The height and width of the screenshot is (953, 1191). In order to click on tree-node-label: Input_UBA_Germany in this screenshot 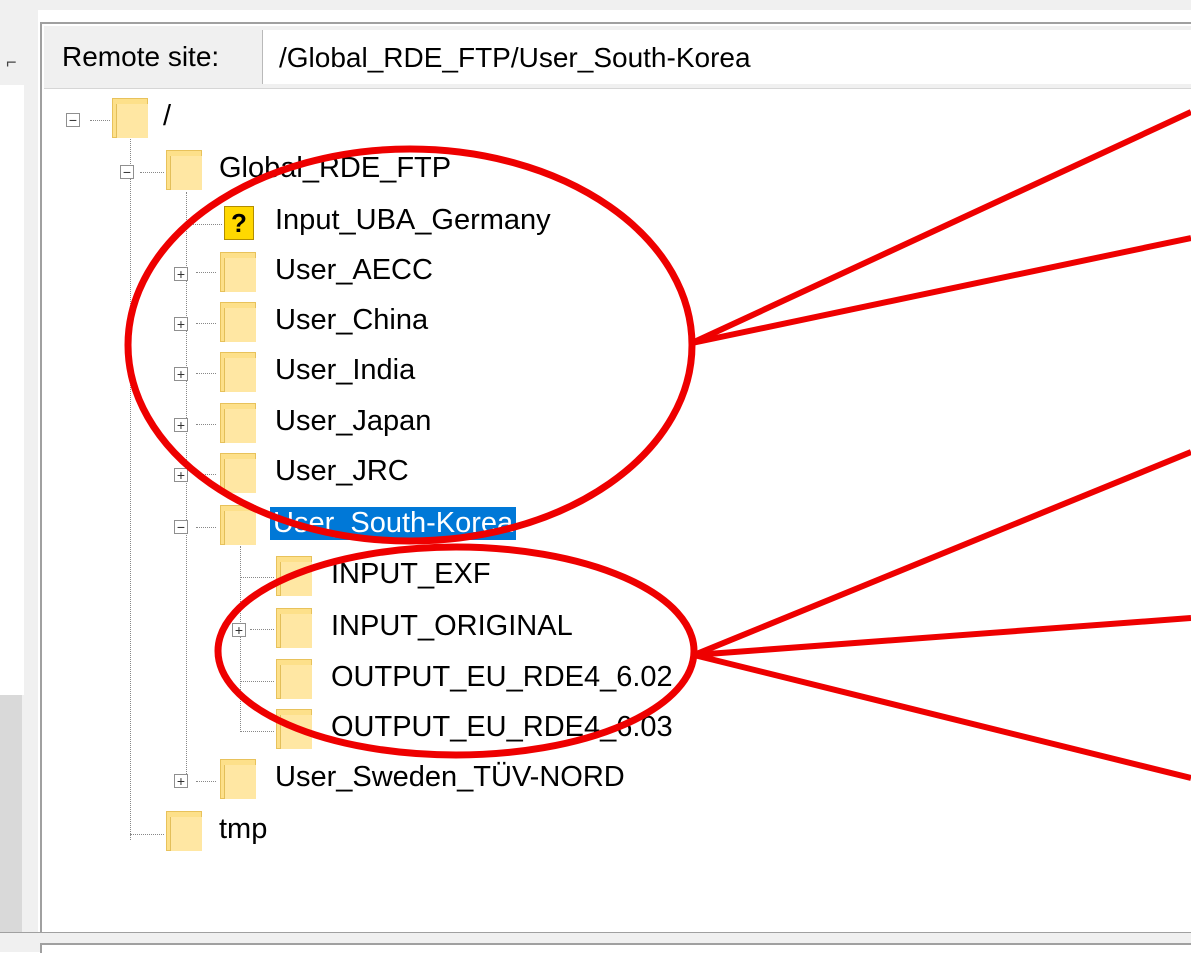, I will do `click(413, 220)`.